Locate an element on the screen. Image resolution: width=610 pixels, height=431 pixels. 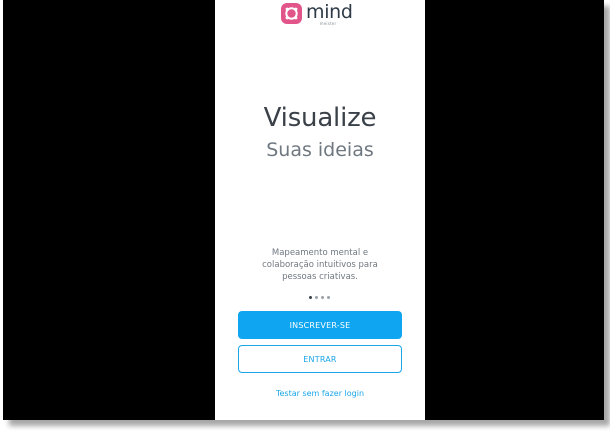
login-button: ENTRAR is located at coordinates (320, 359).